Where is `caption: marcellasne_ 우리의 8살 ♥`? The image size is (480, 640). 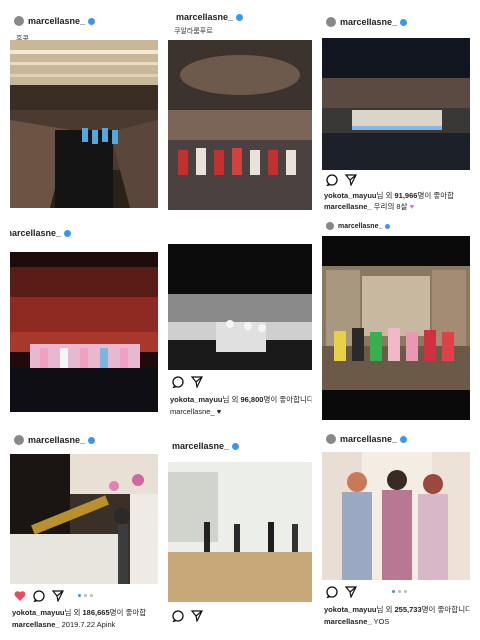 caption: marcellasne_ 우리의 8살 ♥ is located at coordinates (369, 205).